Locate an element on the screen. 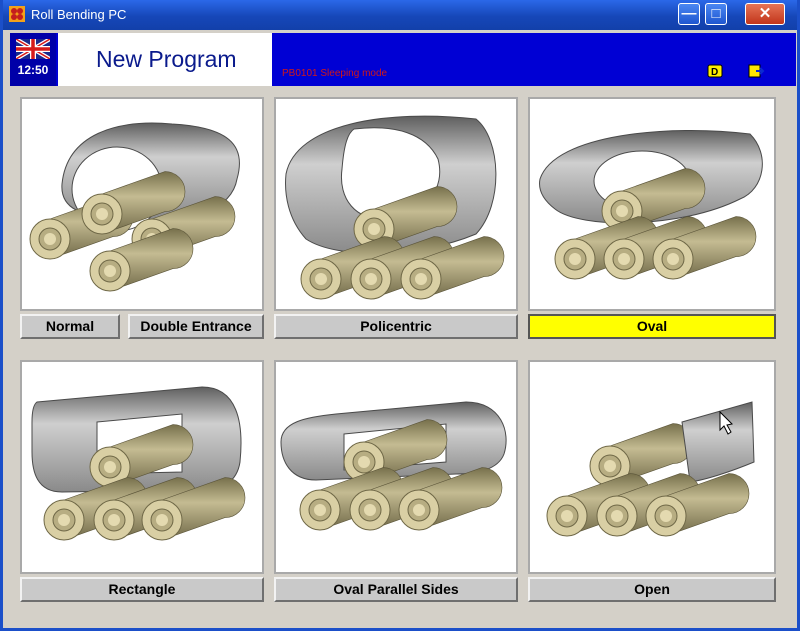  oval-parallel-sides-illustration is located at coordinates (393, 466).